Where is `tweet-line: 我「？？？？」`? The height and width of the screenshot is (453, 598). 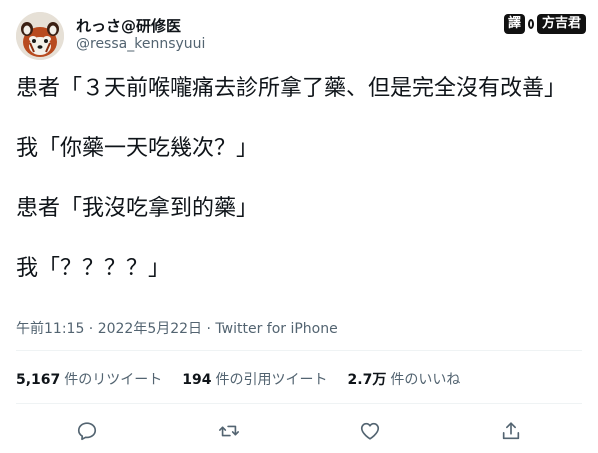 tweet-line: 我「？？？？」 is located at coordinates (93, 268).